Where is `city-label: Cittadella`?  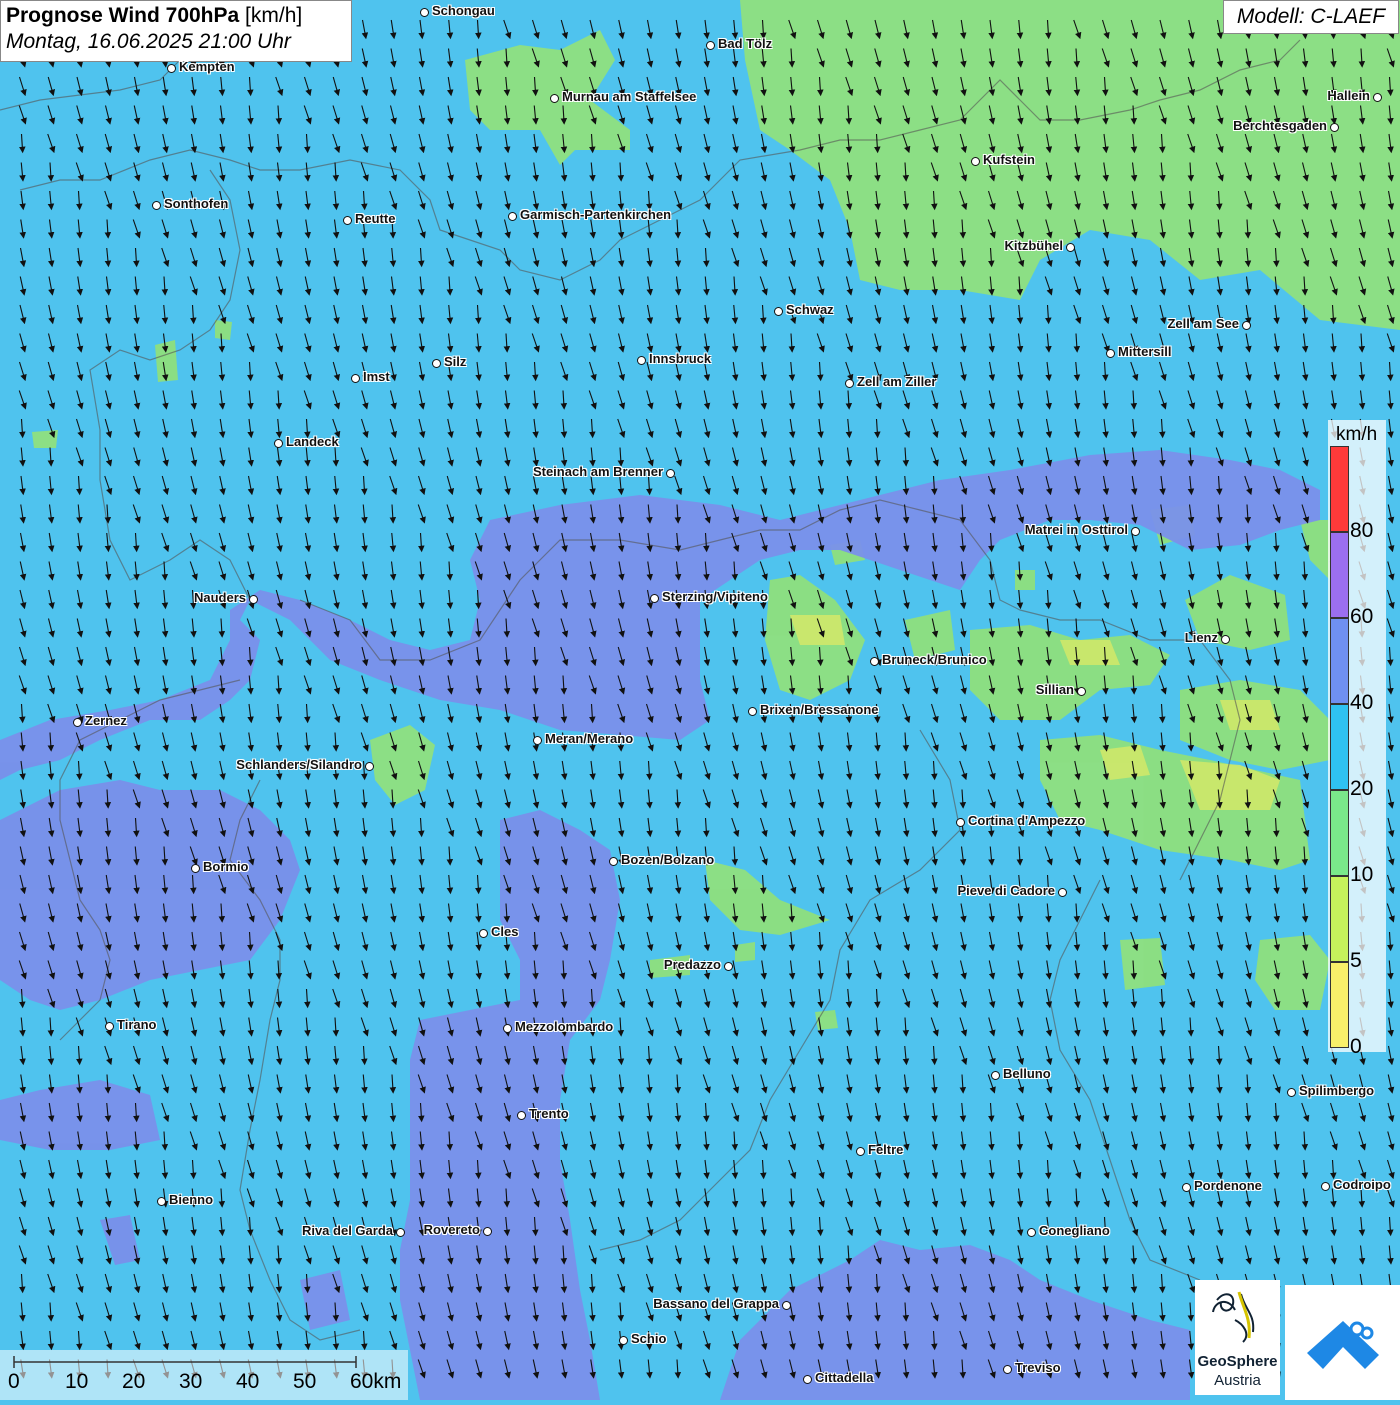
city-label: Cittadella is located at coordinates (844, 1377).